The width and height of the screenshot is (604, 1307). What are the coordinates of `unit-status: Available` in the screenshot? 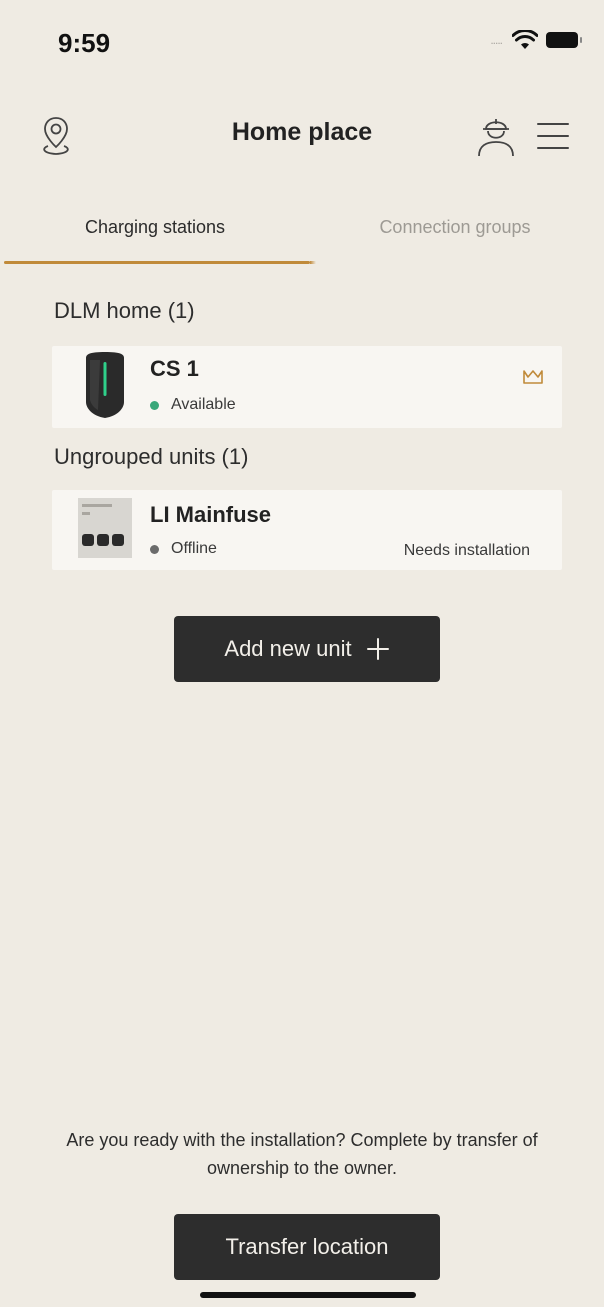 It's located at (193, 405).